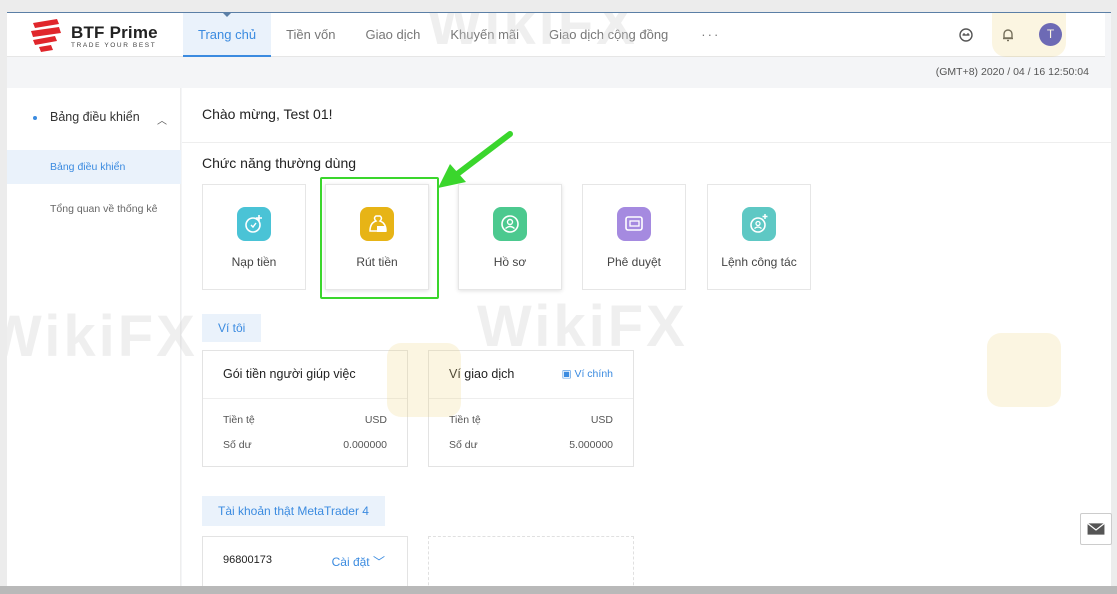  Describe the element at coordinates (358, 561) in the screenshot. I see `account-settings-dropdown: Cài đặt ﹀` at that location.